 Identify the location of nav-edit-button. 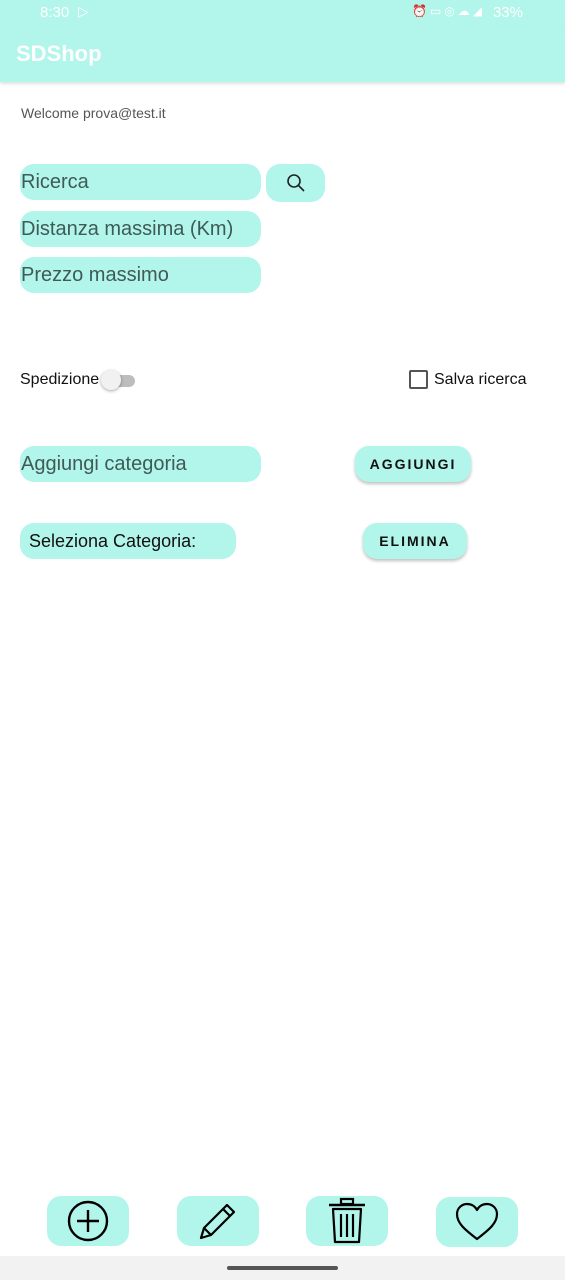
(218, 1221).